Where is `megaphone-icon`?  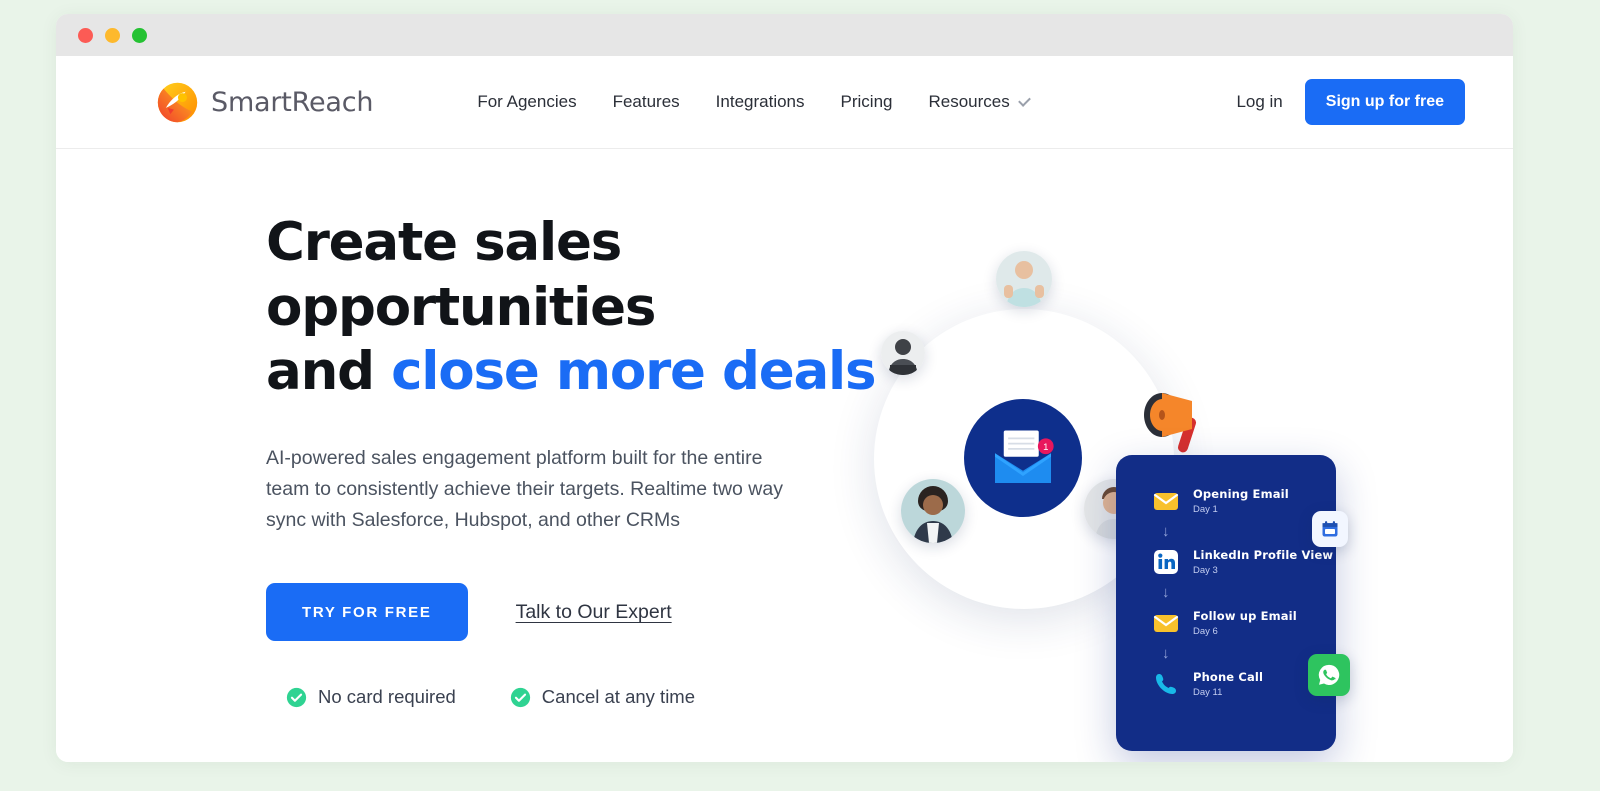 megaphone-icon is located at coordinates (1170, 423).